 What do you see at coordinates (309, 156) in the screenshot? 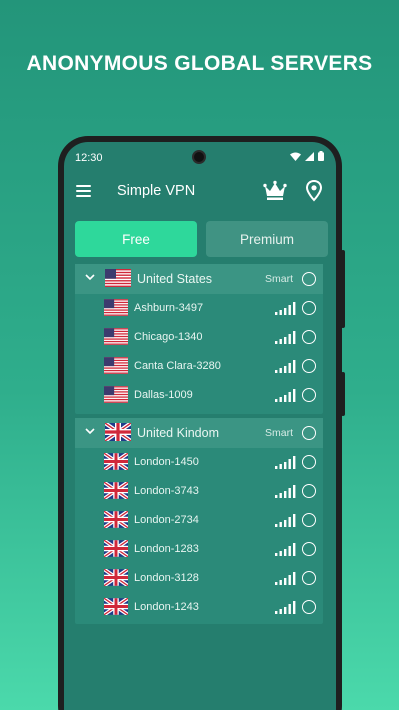
I see `cell-signal-icon` at bounding box center [309, 156].